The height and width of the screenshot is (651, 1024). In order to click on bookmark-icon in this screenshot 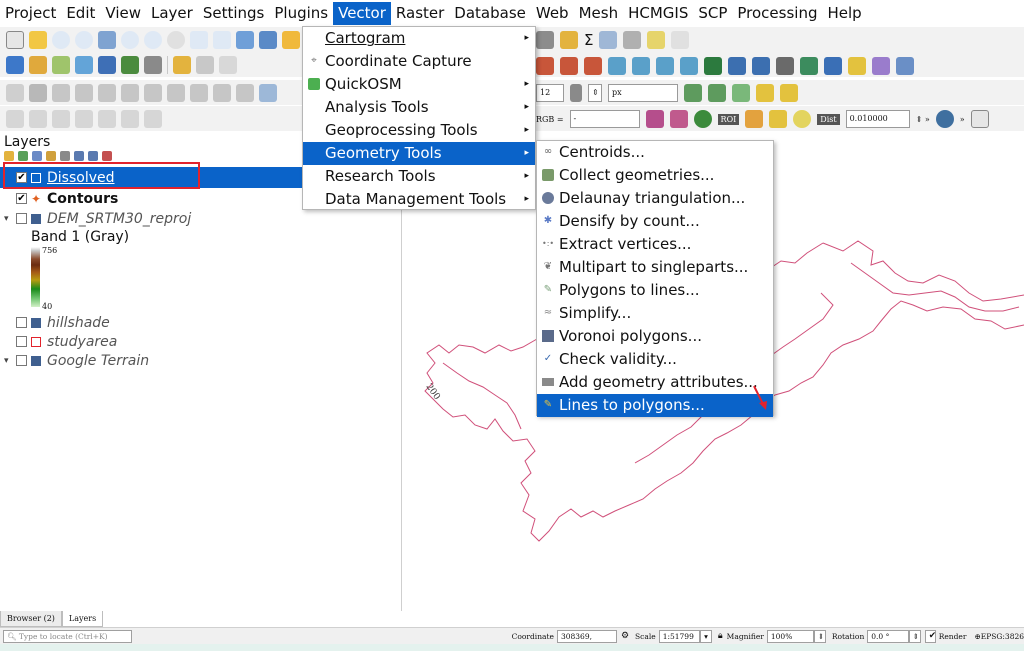, I will do `click(291, 39)`.